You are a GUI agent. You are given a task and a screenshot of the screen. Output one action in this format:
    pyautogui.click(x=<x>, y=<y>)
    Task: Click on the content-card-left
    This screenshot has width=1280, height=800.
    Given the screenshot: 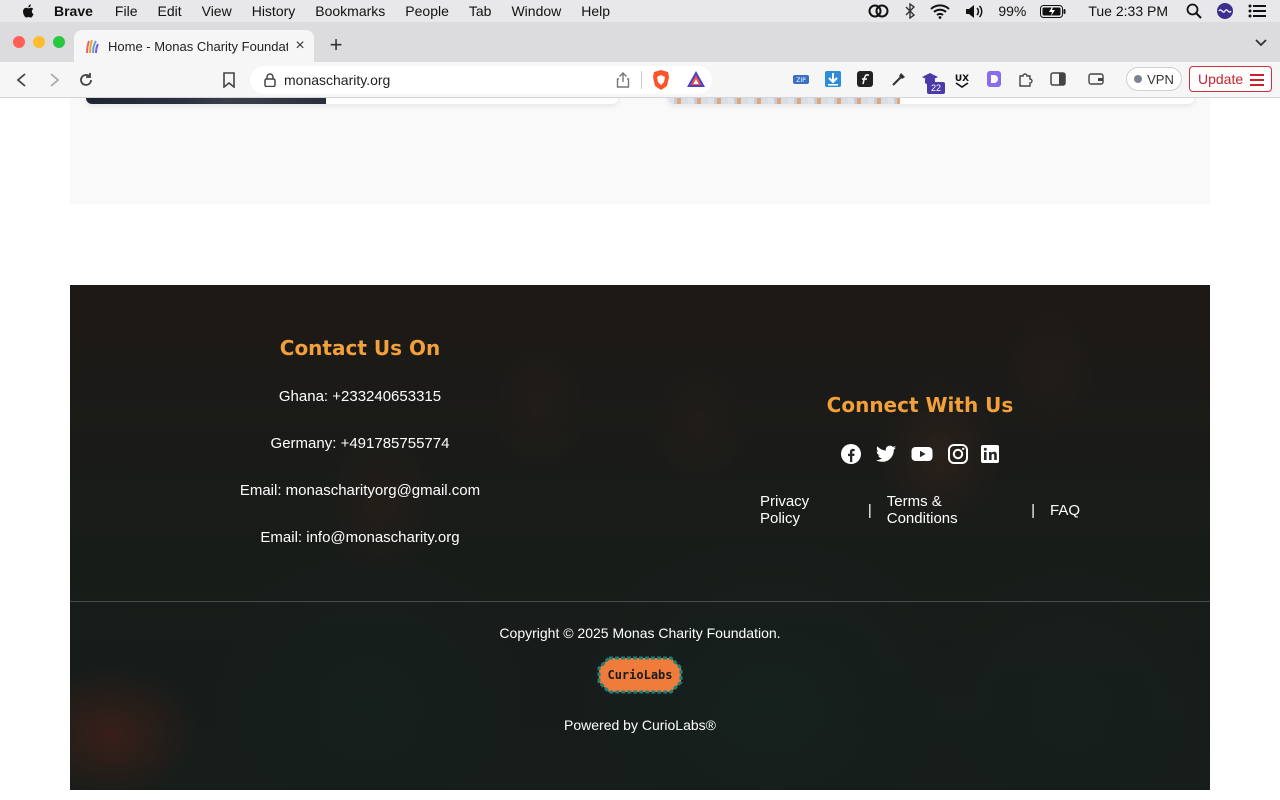 What is the action you would take?
    pyautogui.click(x=352, y=101)
    